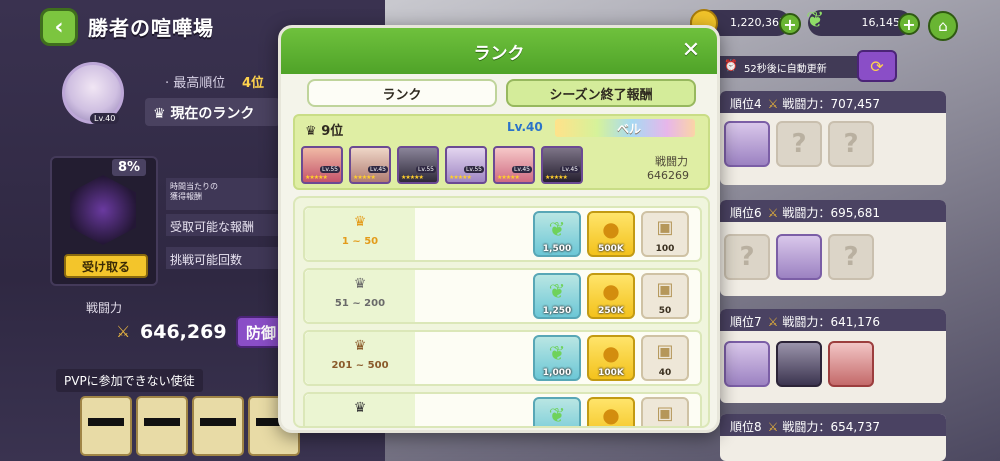 This screenshot has width=1000, height=461. Describe the element at coordinates (502, 234) in the screenshot. I see `reward-tier-row: ♛ 1 ~ 50 ❦ 1,500 ● 500K ▣ 100` at that location.